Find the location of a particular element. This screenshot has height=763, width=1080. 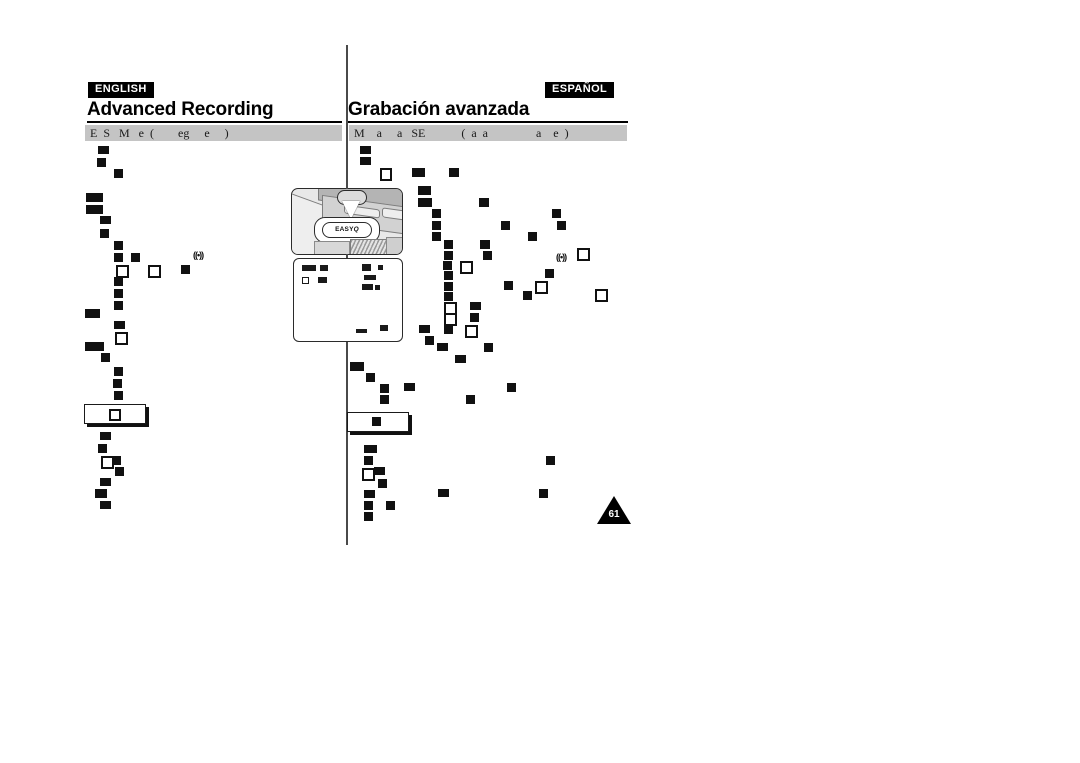

note-box-glyph is located at coordinates (376, 421).